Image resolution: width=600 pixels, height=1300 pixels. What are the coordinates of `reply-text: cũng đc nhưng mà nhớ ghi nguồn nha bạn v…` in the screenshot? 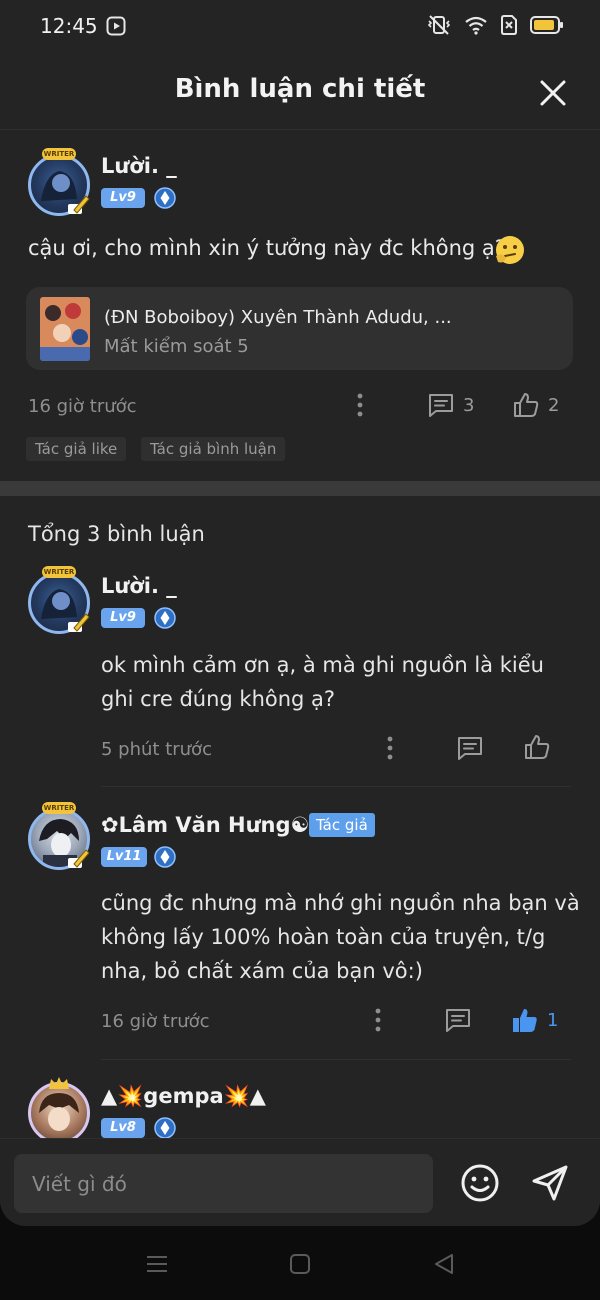 It's located at (340, 937).